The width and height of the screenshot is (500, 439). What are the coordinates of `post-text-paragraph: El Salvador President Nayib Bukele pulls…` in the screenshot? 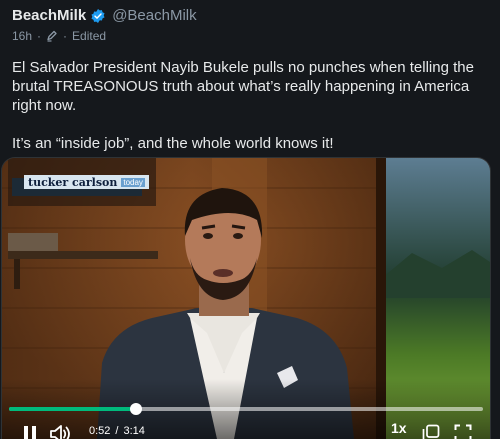 It's located at (243, 86).